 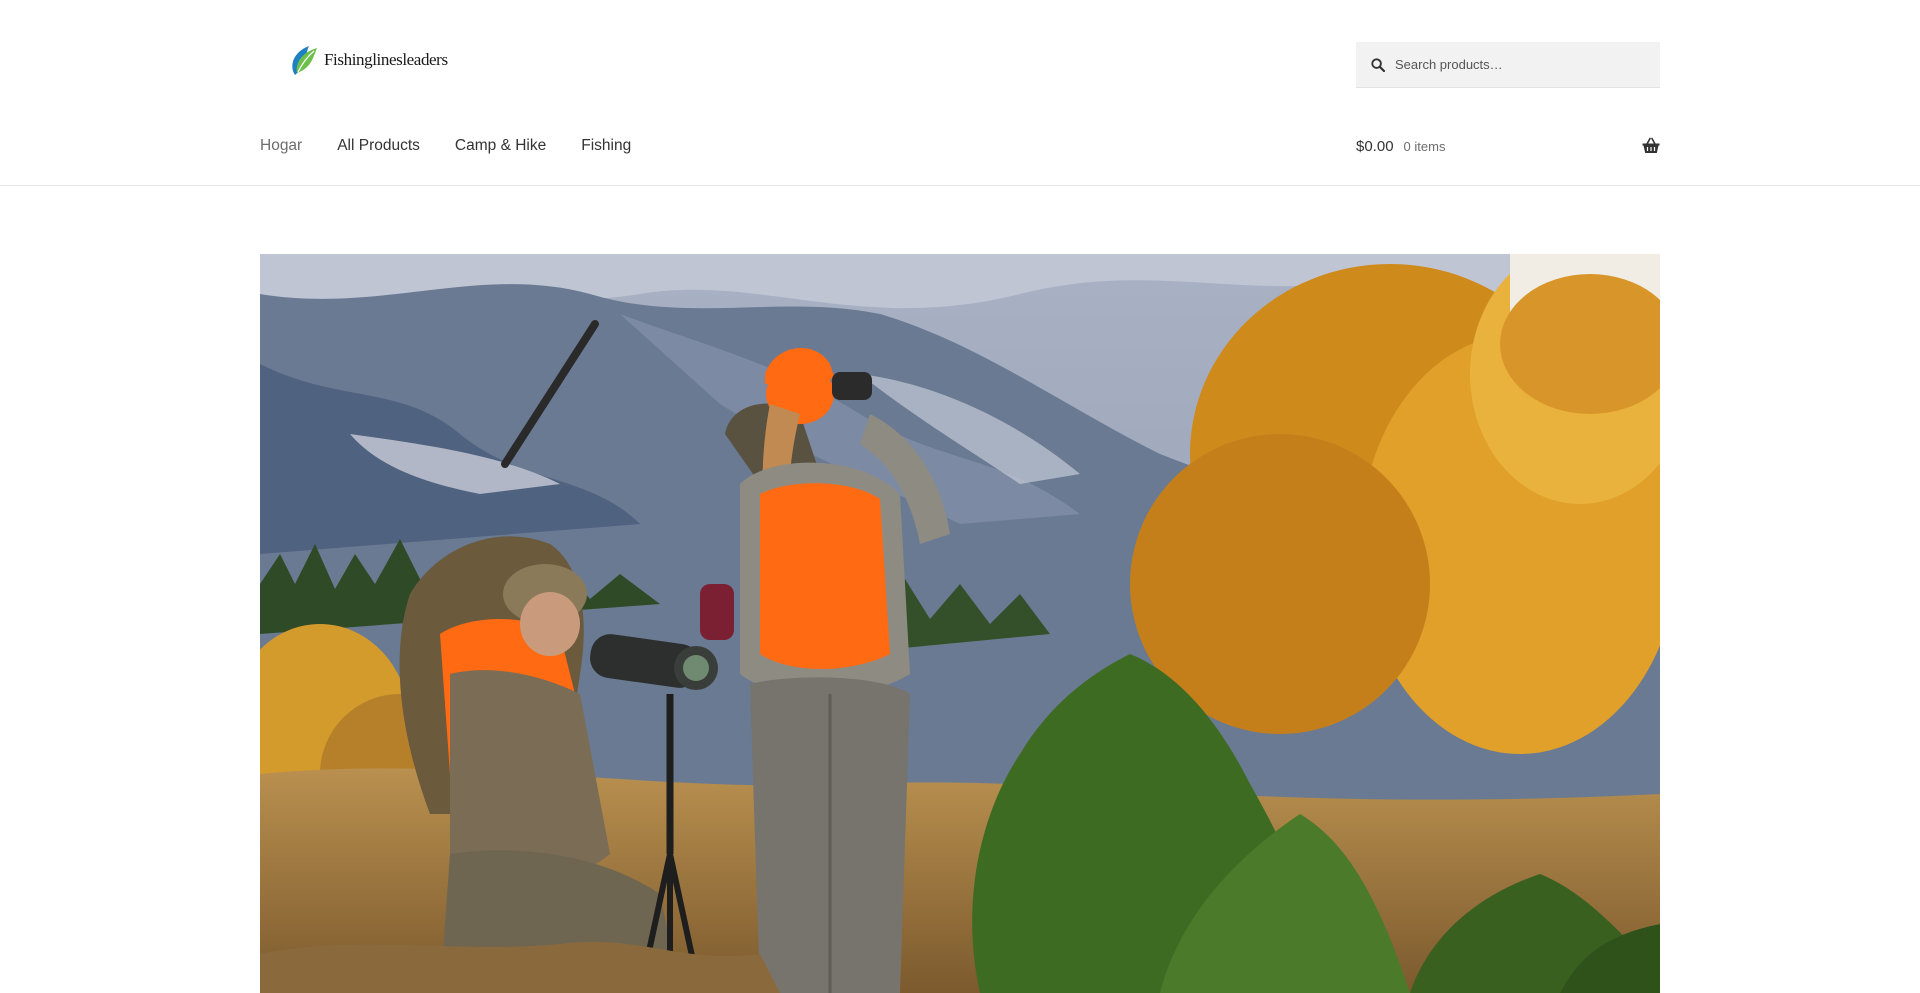 What do you see at coordinates (281, 146) in the screenshot?
I see `nav-item-hogar: Hogar` at bounding box center [281, 146].